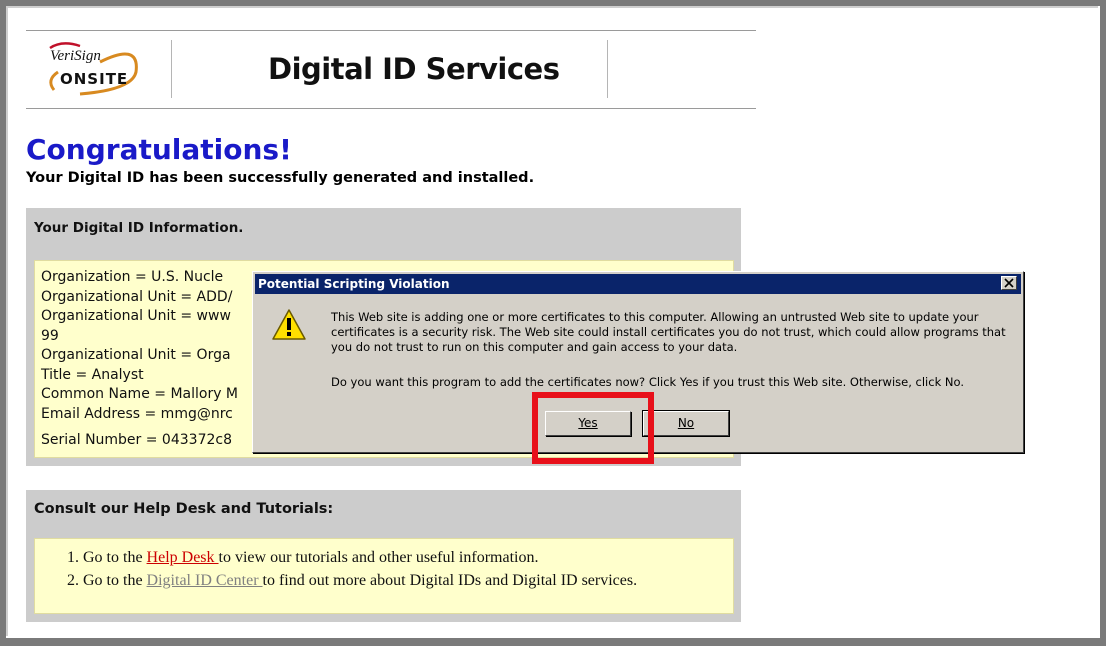 The width and height of the screenshot is (1106, 646). Describe the element at coordinates (414, 69) in the screenshot. I see `page-title: Digital ID Services` at that location.